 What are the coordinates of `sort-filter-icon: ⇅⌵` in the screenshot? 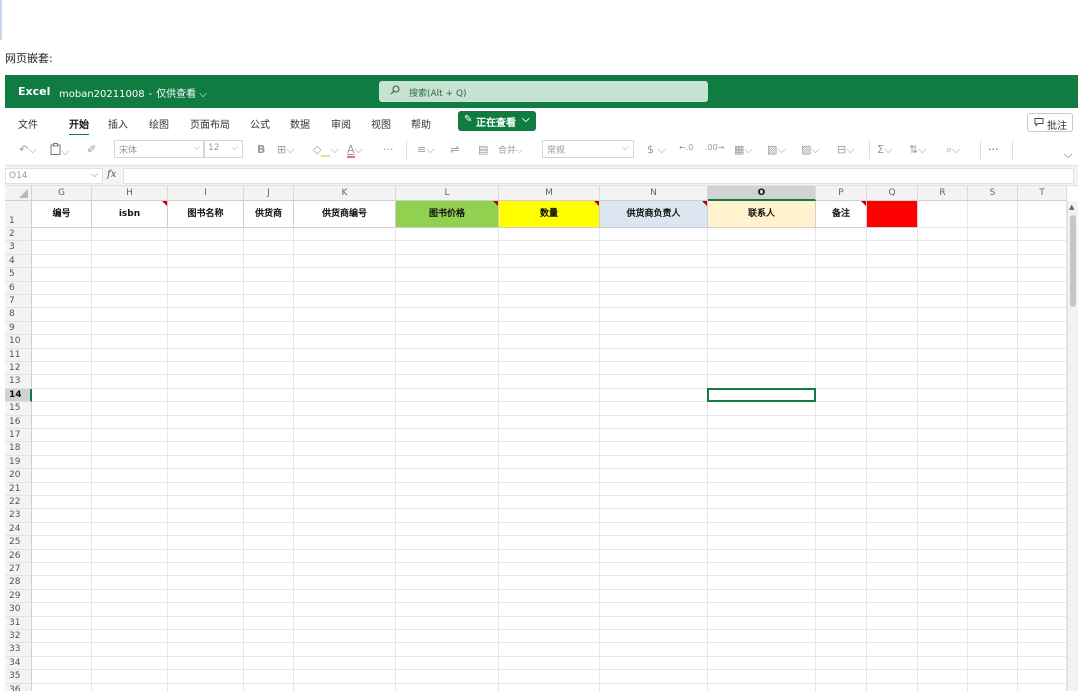 It's located at (918, 150).